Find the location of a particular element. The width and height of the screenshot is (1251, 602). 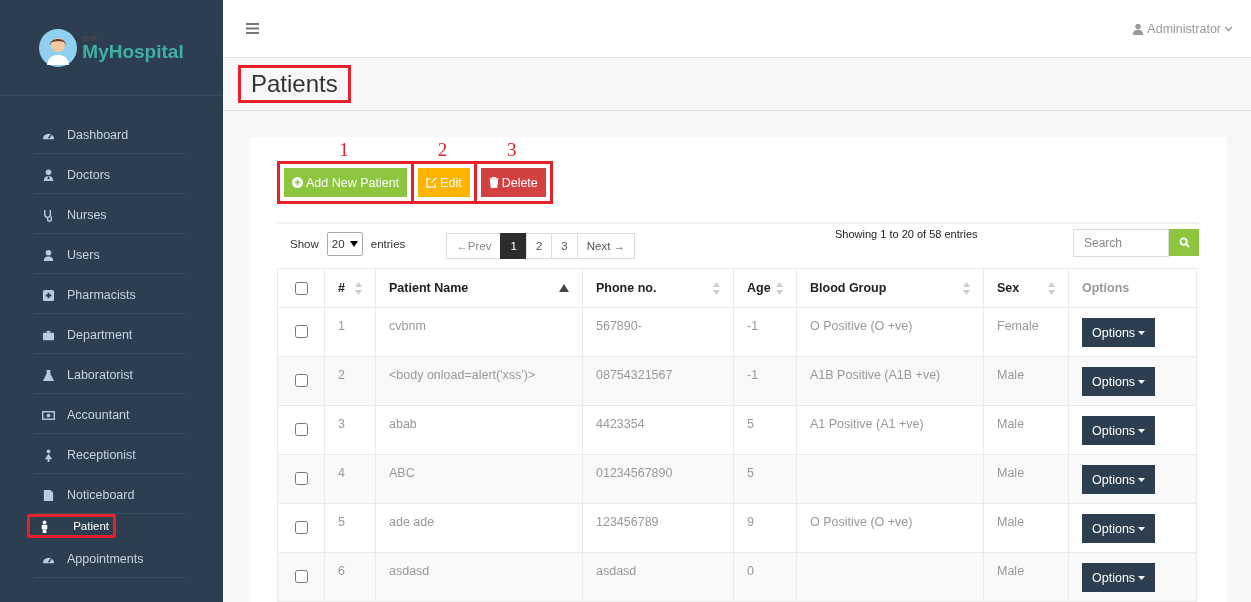

sidebar-item: Nurses is located at coordinates (110, 214).